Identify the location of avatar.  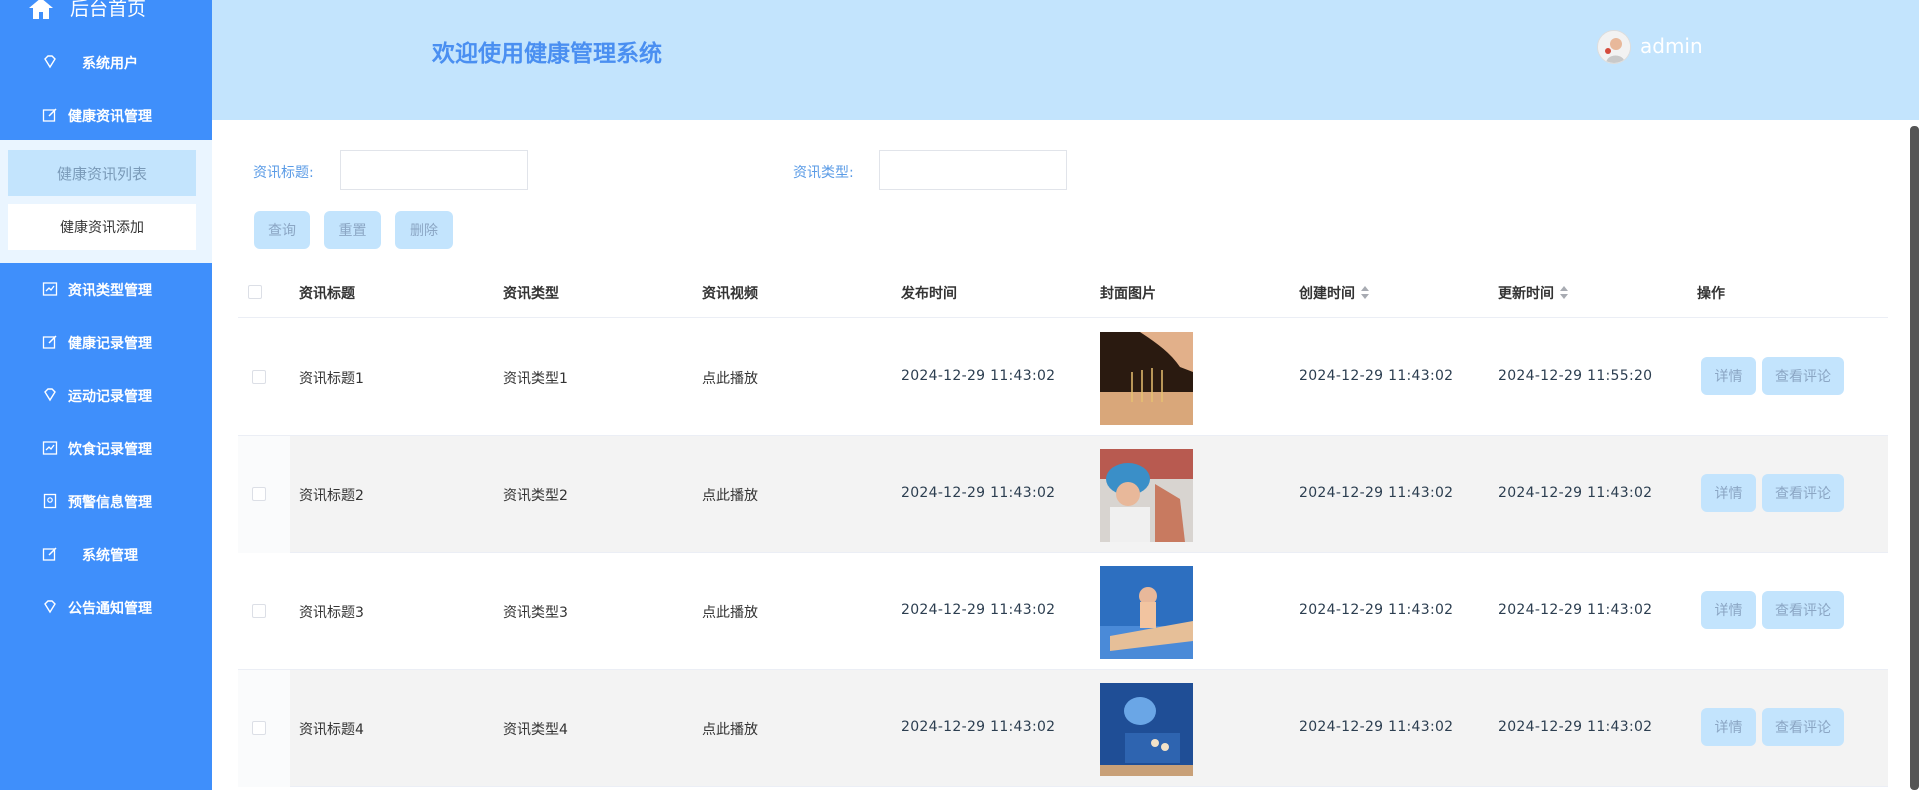
(1614, 47).